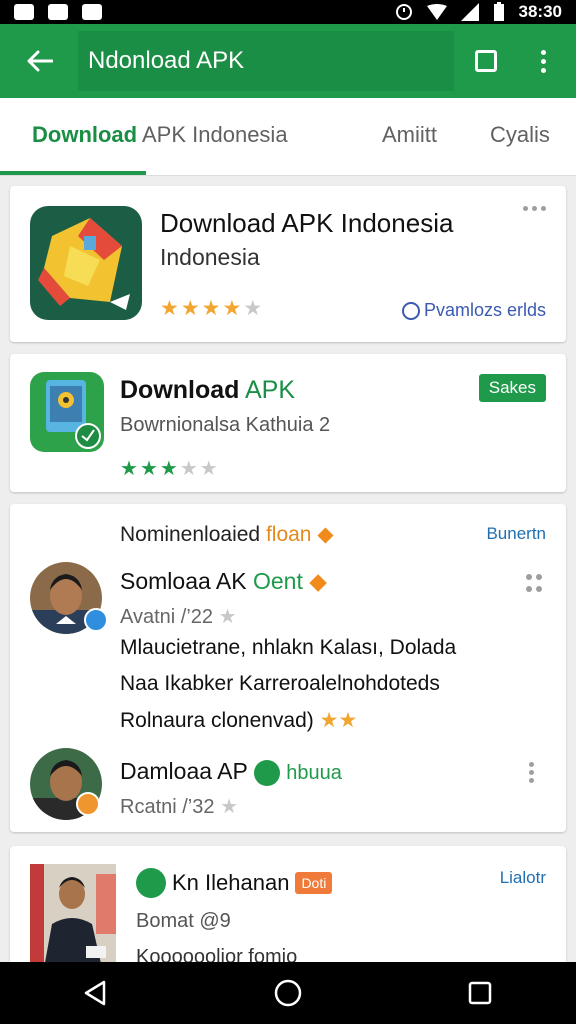  I want to click on featured-app-rating: ★ ★ ★ ★ ★, so click(211, 308).